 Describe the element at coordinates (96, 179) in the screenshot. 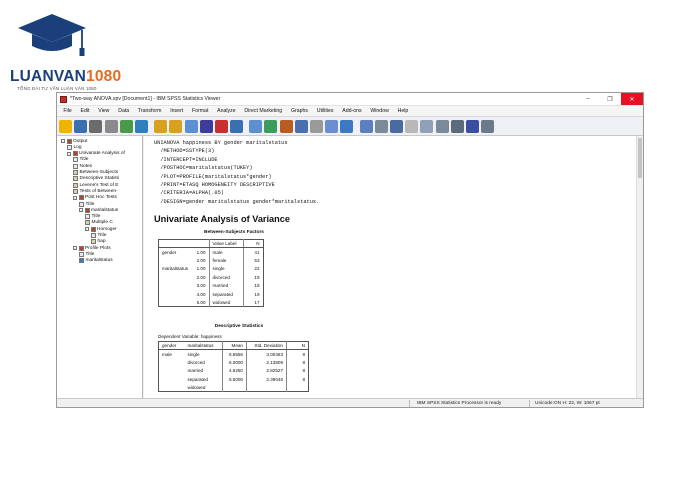

I see `tree-item: Descriptive Statisti` at that location.